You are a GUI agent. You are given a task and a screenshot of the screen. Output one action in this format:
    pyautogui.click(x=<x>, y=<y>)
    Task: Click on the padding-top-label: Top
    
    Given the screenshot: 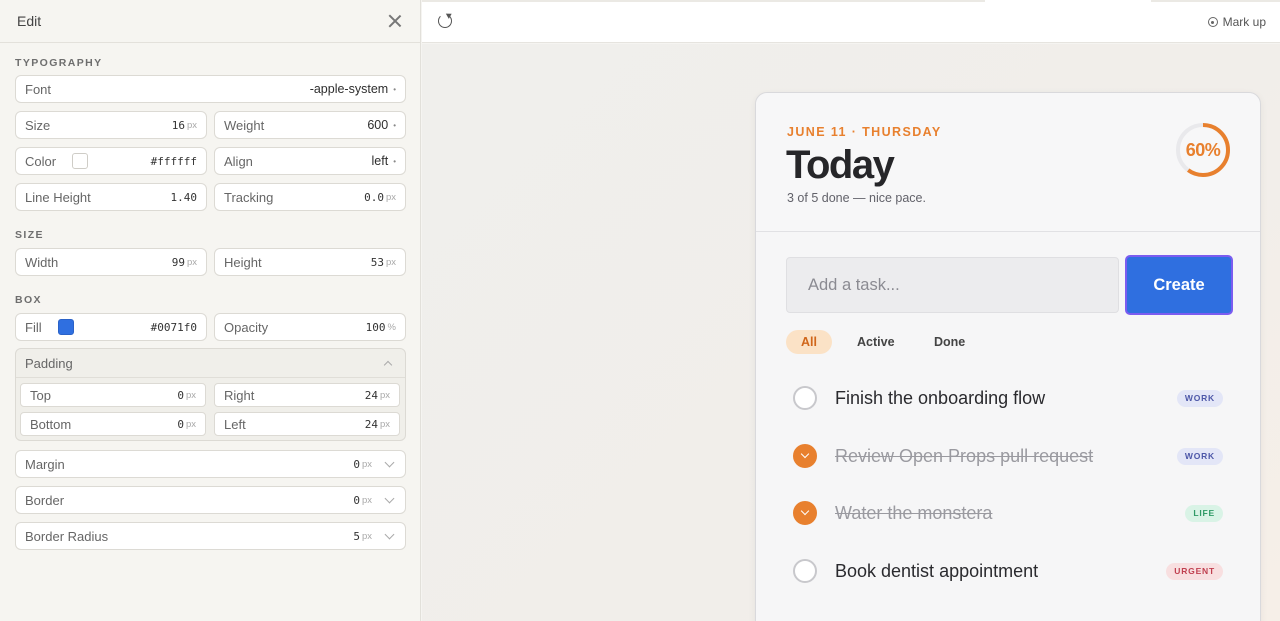 What is the action you would take?
    pyautogui.click(x=40, y=395)
    